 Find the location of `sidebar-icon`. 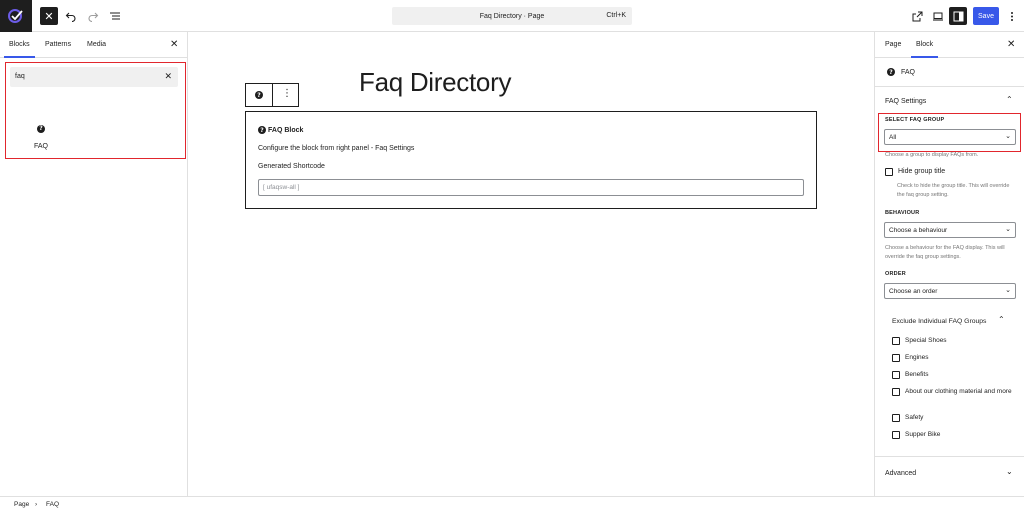

sidebar-icon is located at coordinates (958, 16).